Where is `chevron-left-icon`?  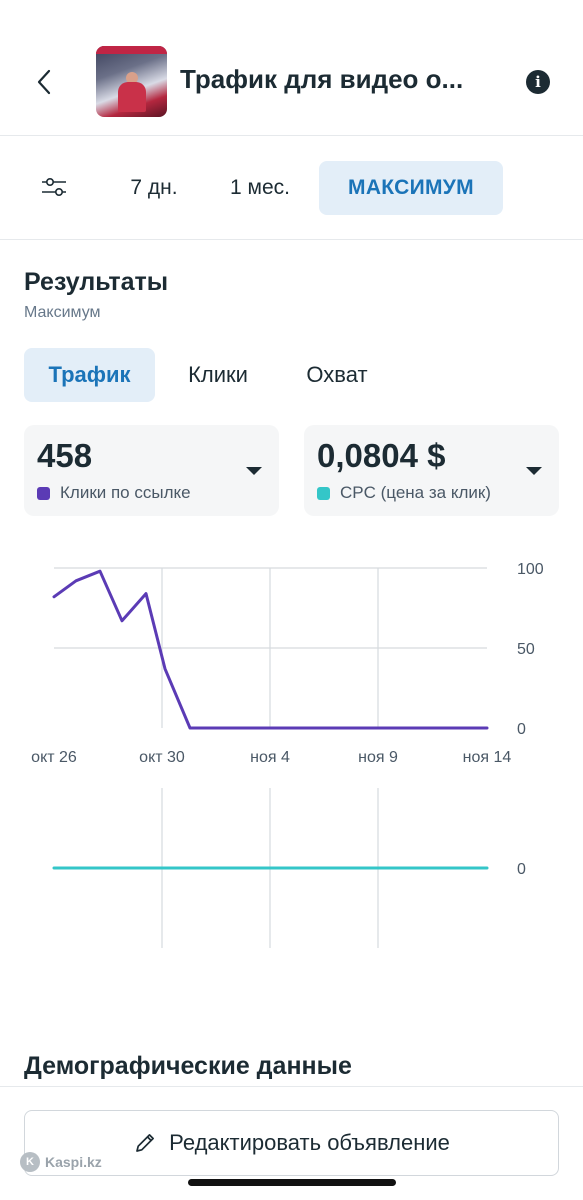 chevron-left-icon is located at coordinates (44, 82).